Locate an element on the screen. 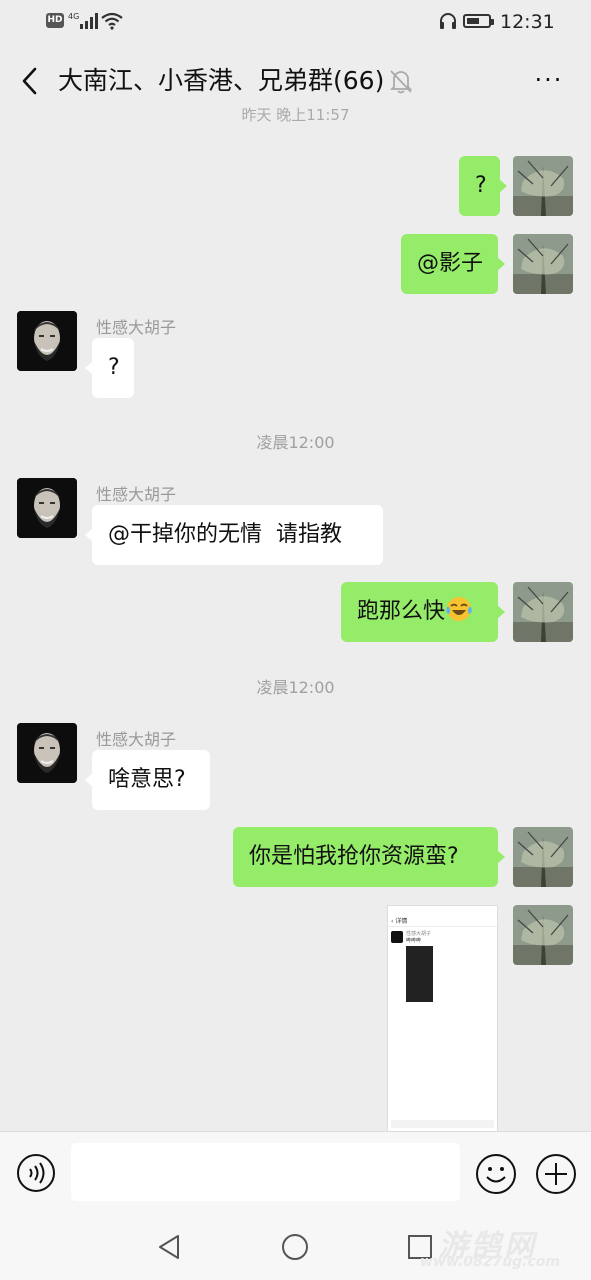 The image size is (591, 1280). thumb-header-title: 详情 is located at coordinates (401, 921).